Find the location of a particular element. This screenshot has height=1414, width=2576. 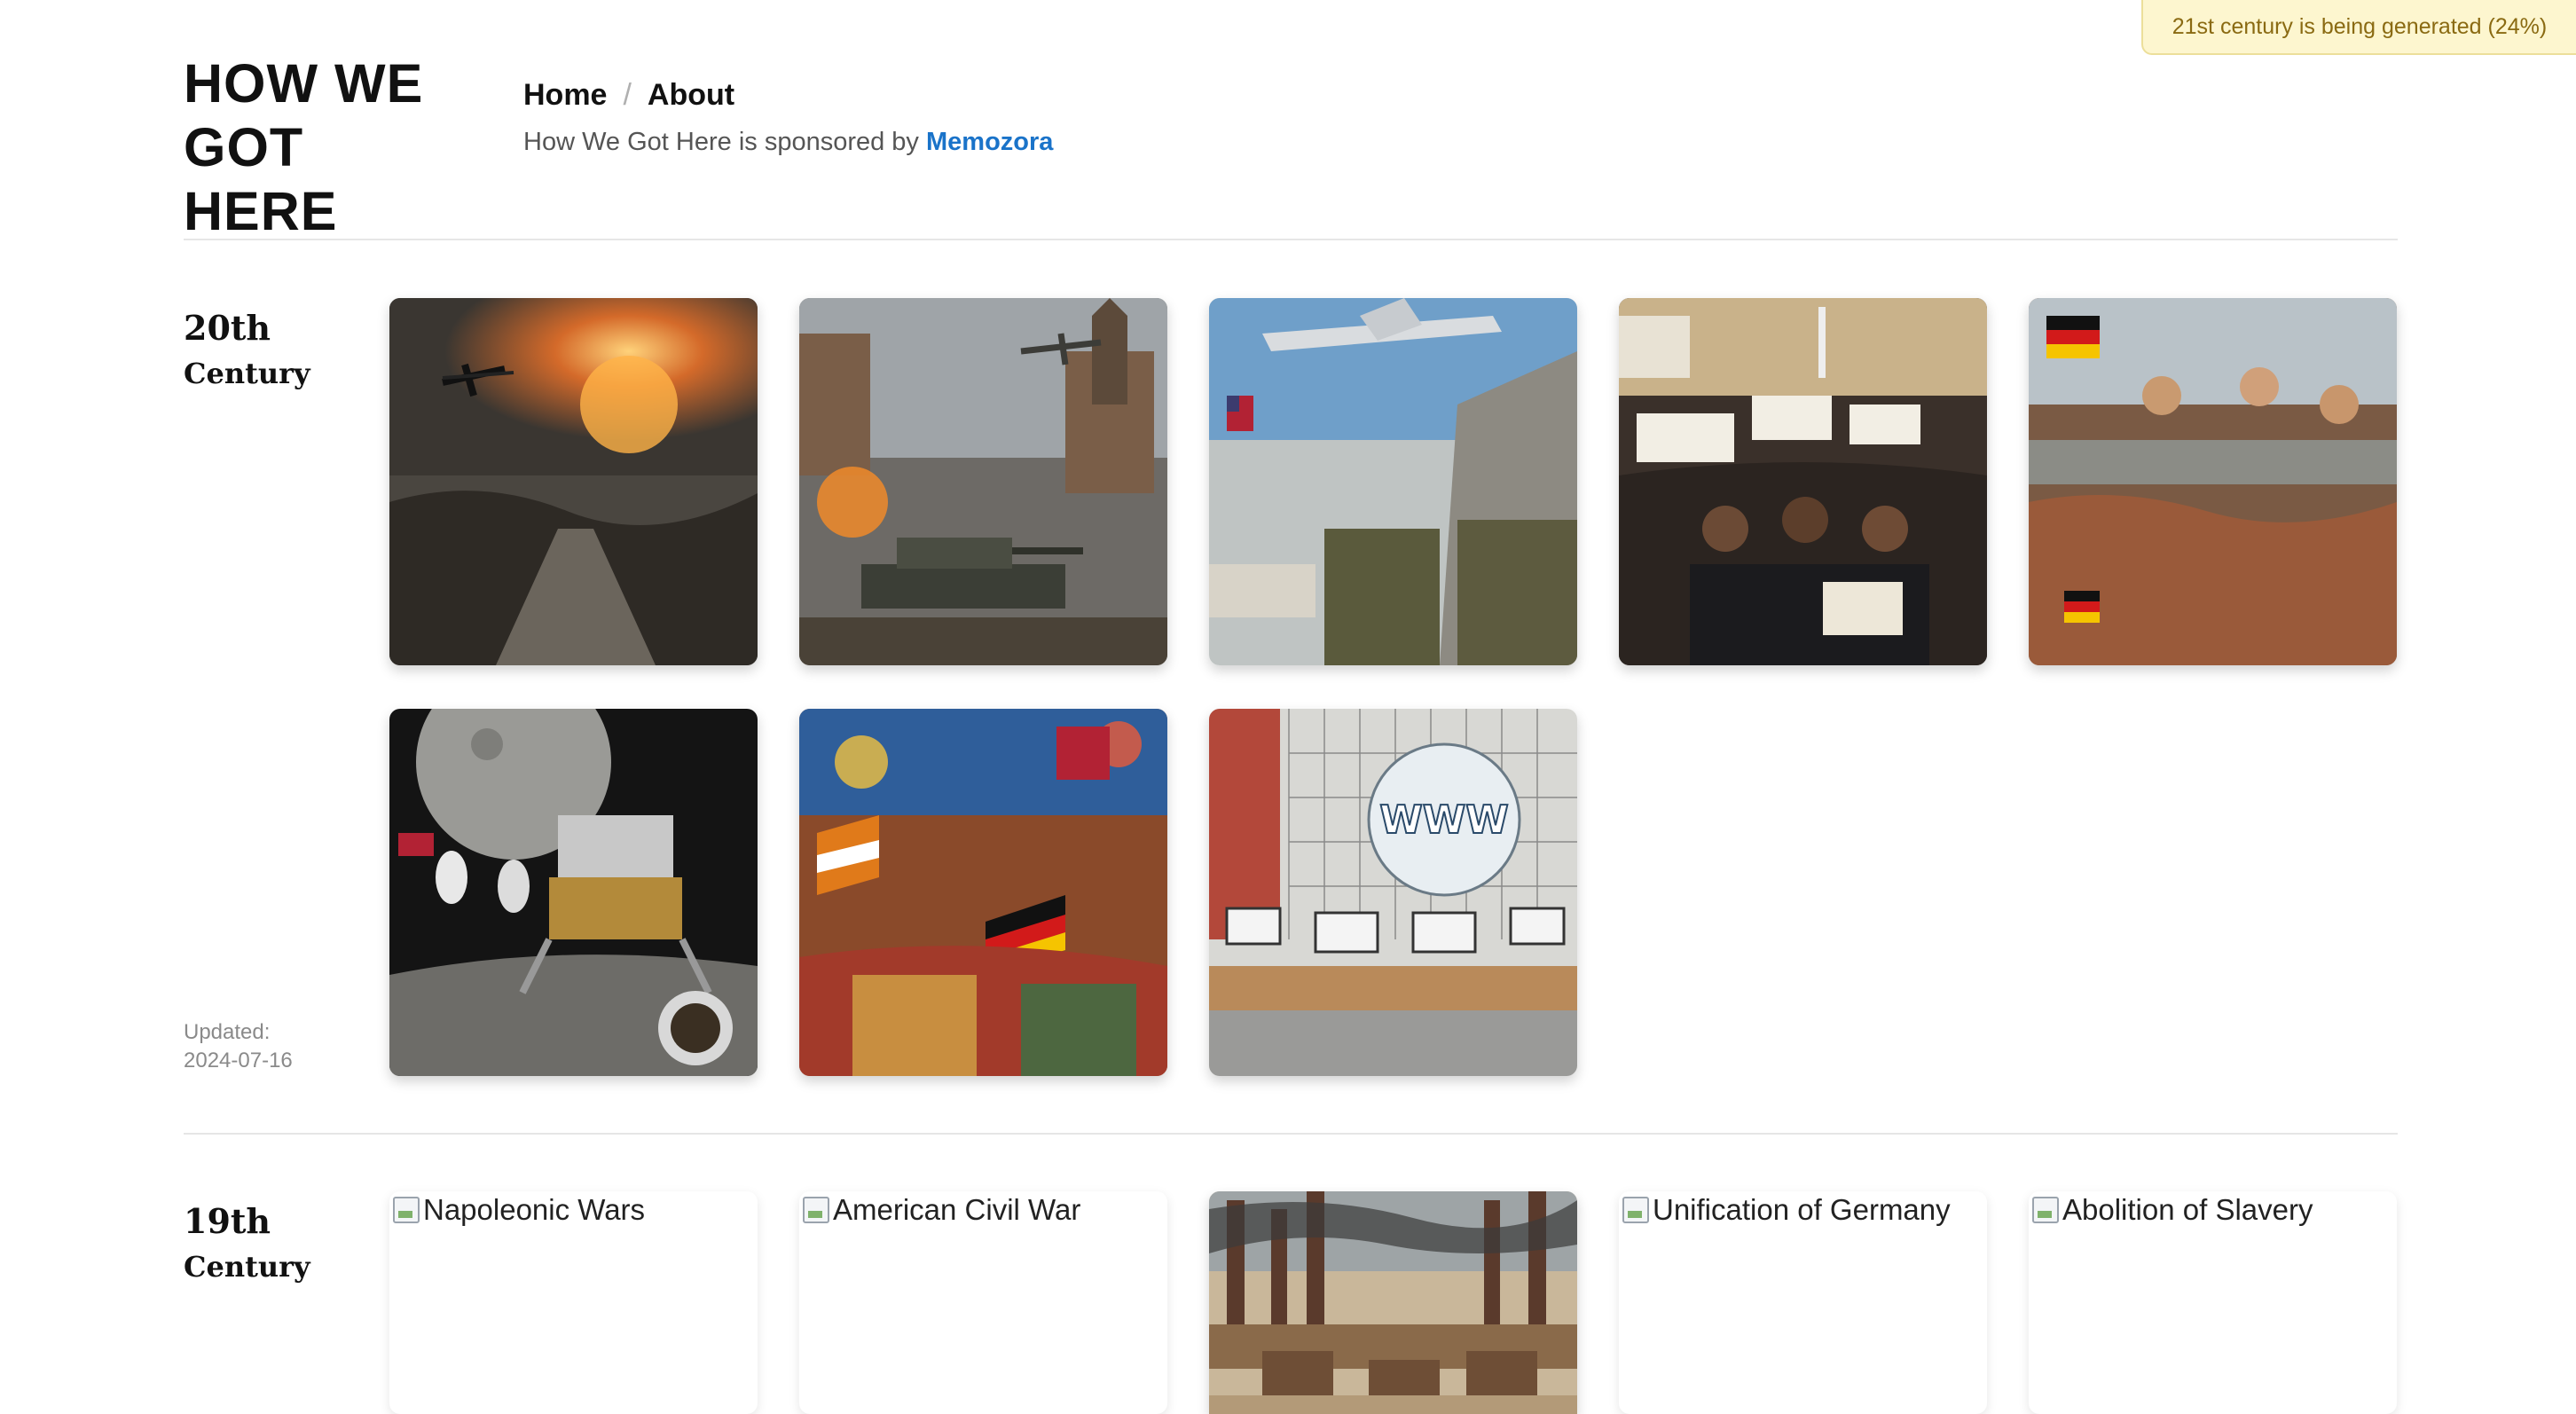

sponsor-line: How We Got Here is sponsored by Memozora is located at coordinates (788, 142).